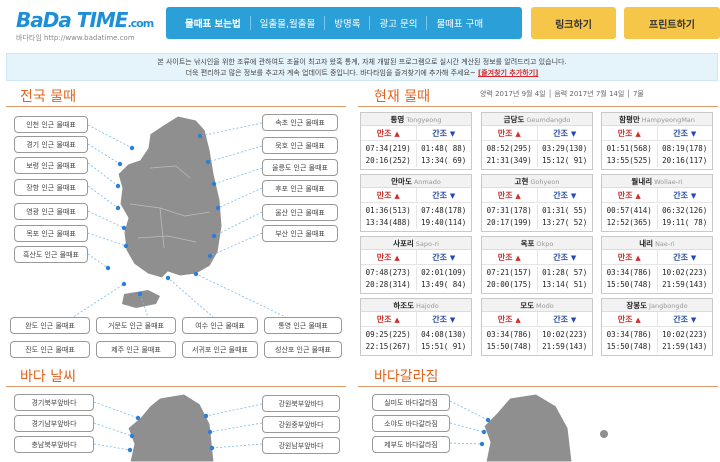 The width and height of the screenshot is (720, 462). Describe the element at coordinates (213, 23) in the screenshot. I see `nav-item-how-to-read: 물때표 보는법` at that location.